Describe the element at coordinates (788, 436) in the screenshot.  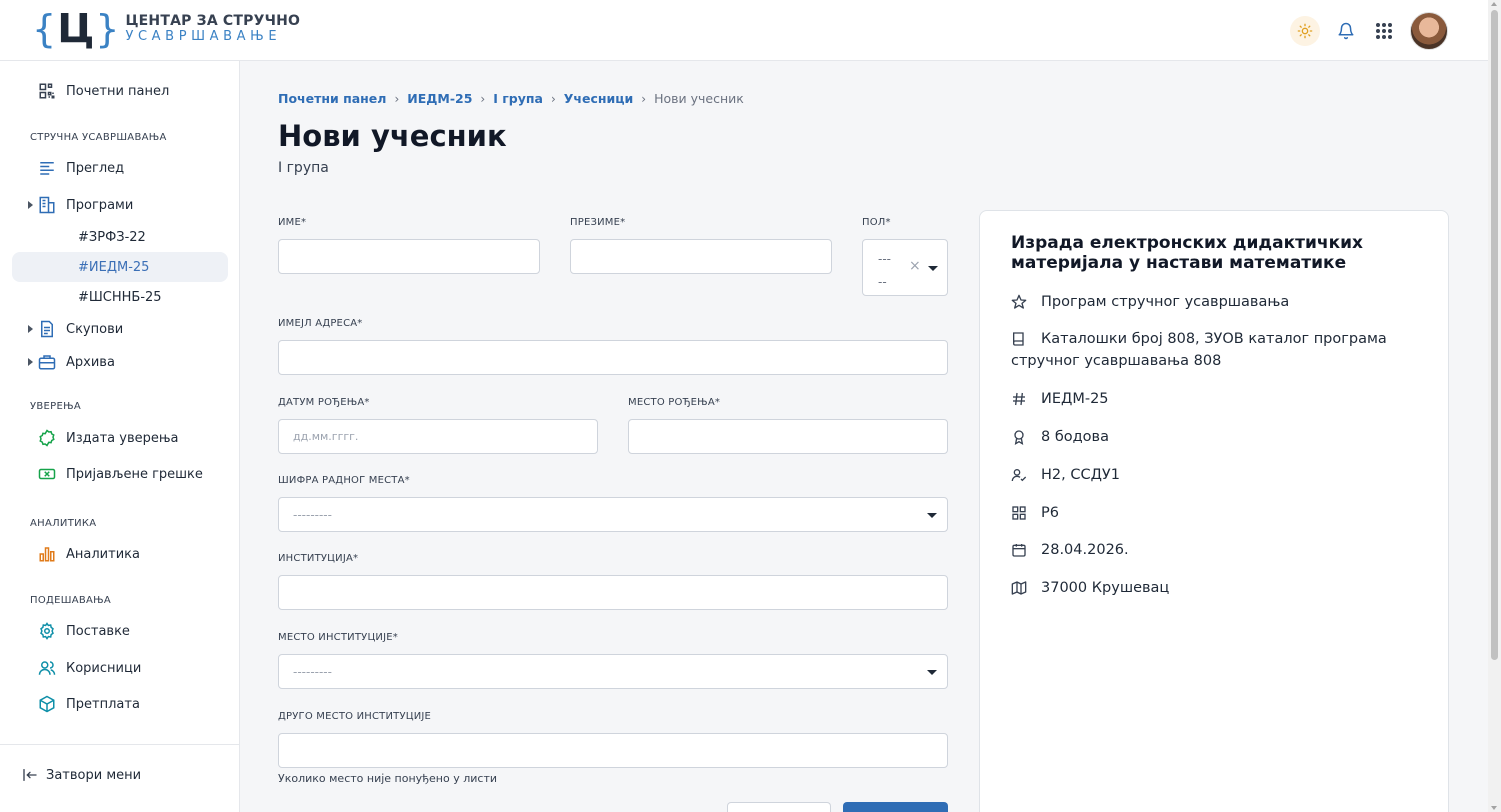
I see `birth-place-input` at that location.